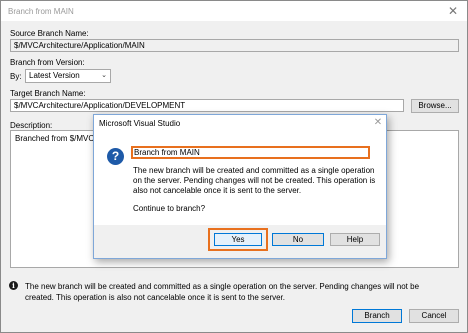 This screenshot has width=468, height=333. I want to click on by-label: By:, so click(16, 76).